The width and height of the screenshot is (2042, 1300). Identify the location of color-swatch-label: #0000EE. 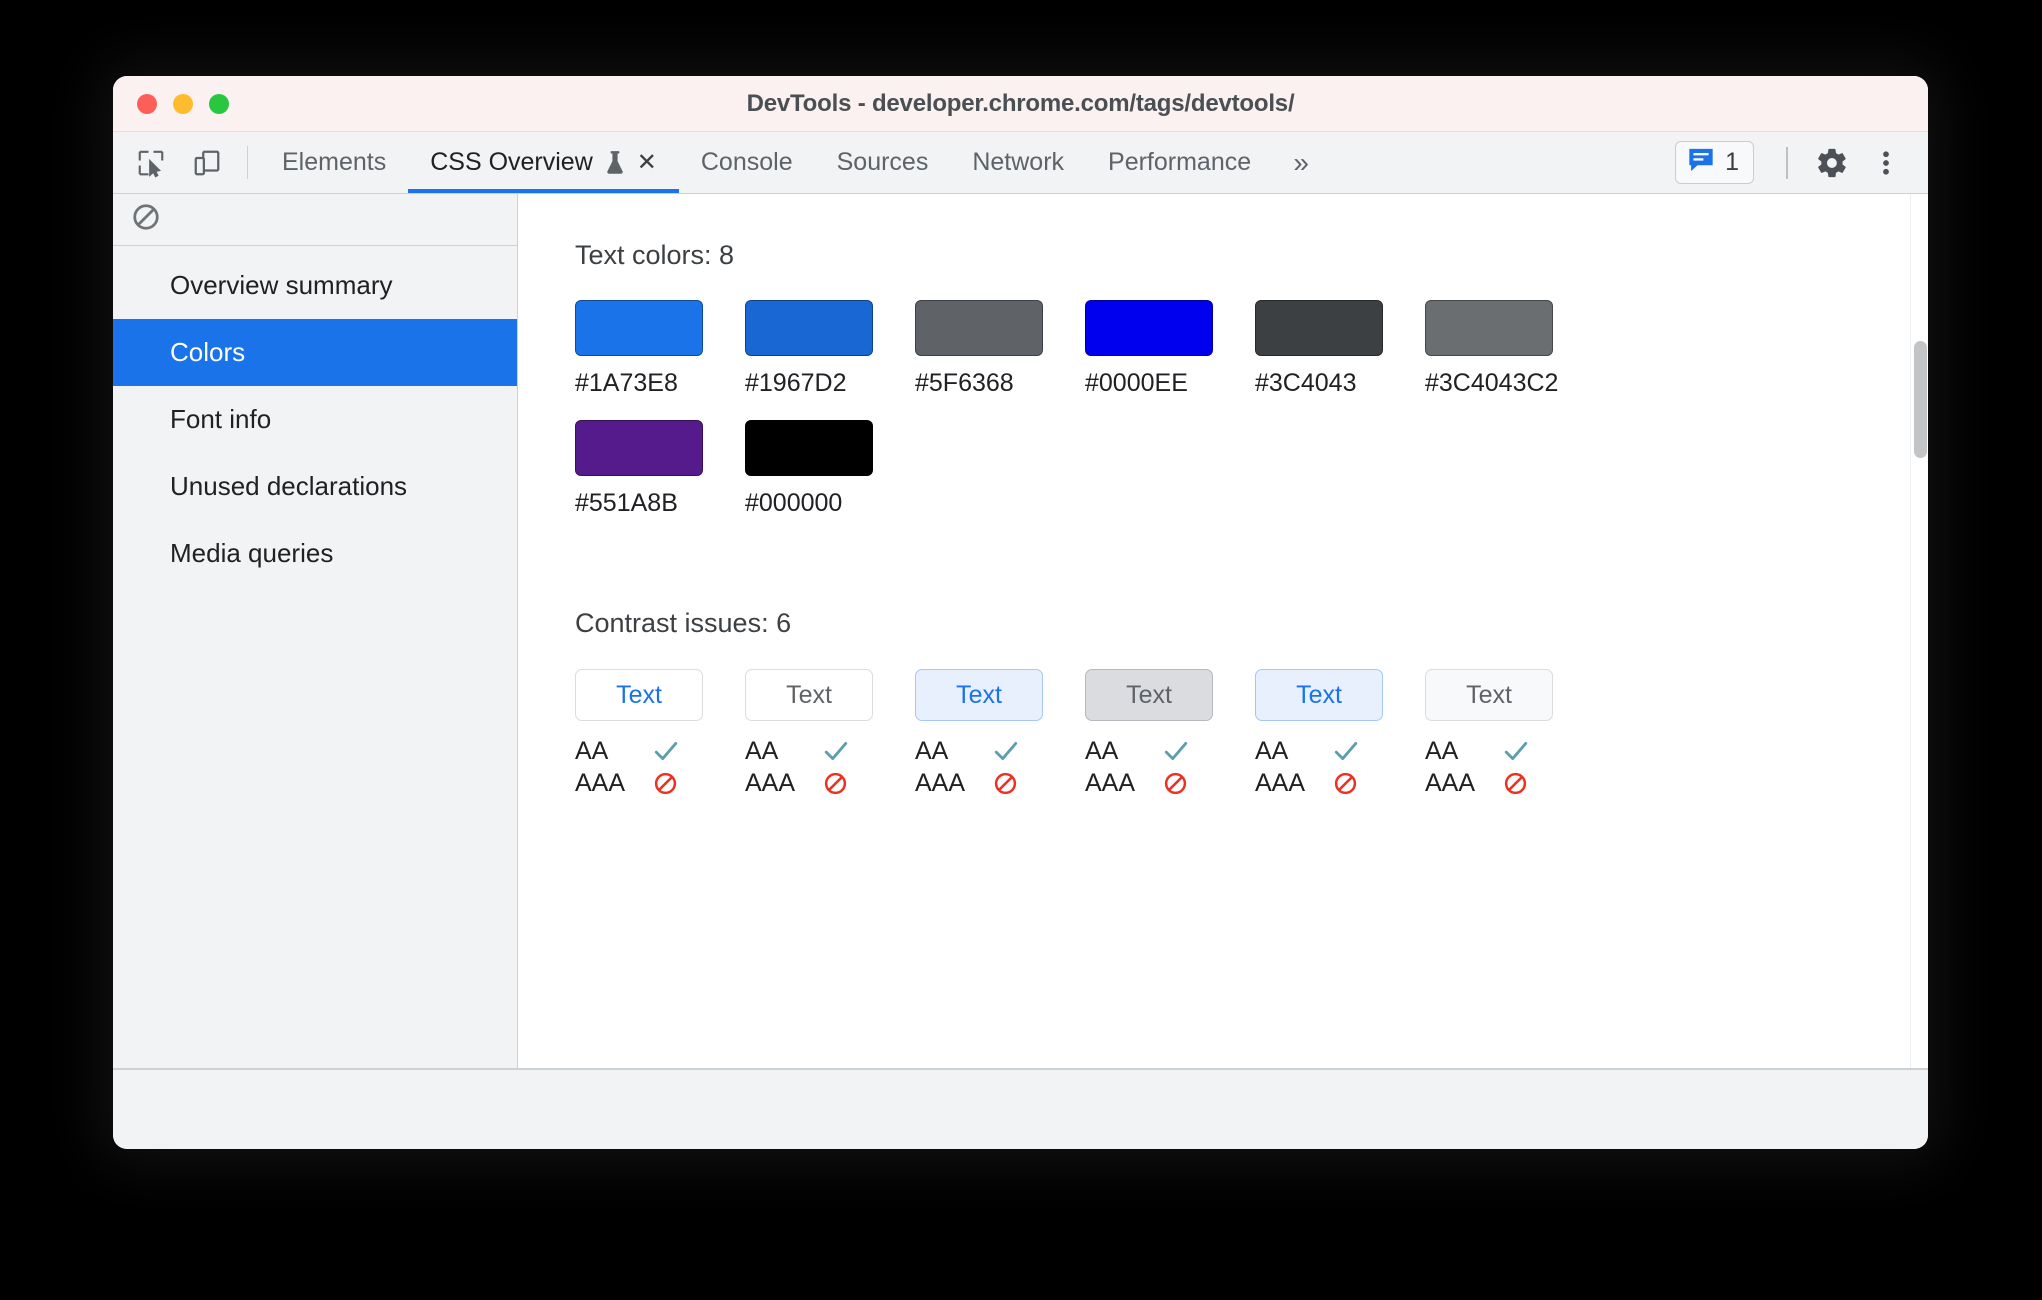
(1136, 383).